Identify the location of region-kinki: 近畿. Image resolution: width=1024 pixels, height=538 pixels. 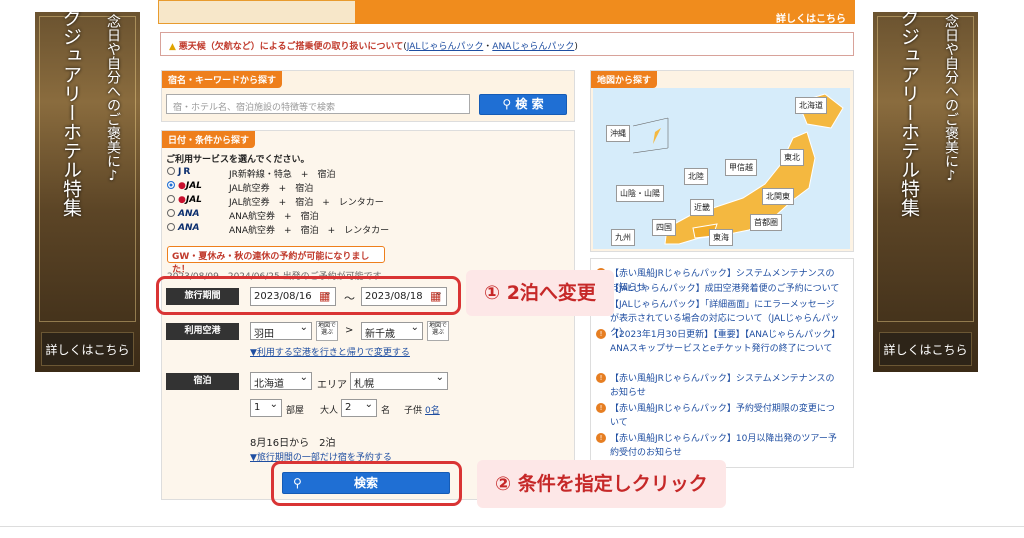
(702, 207).